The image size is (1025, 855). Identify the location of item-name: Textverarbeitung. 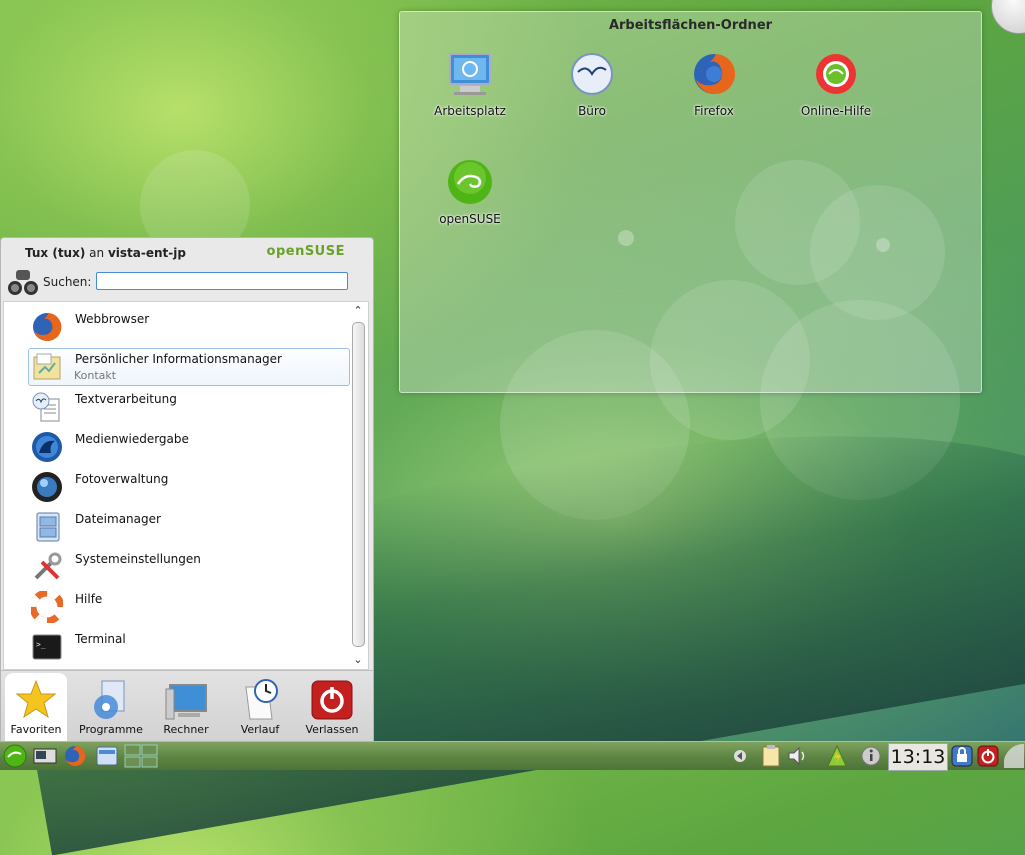
(126, 399).